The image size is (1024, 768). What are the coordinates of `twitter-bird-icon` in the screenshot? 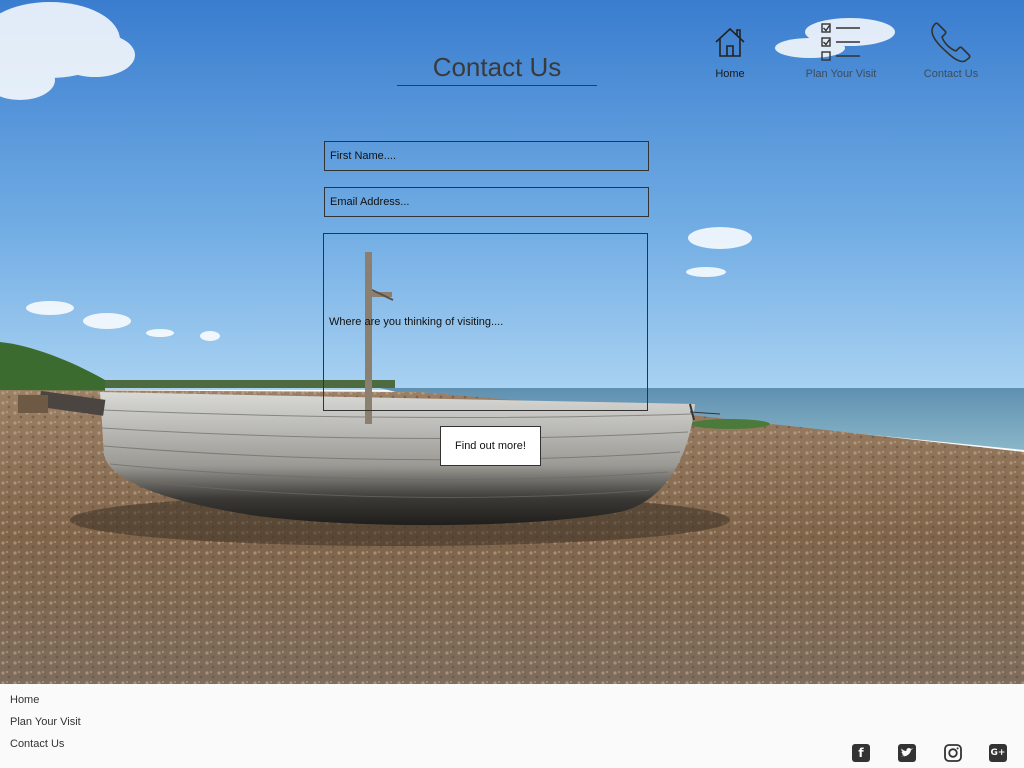 It's located at (907, 752).